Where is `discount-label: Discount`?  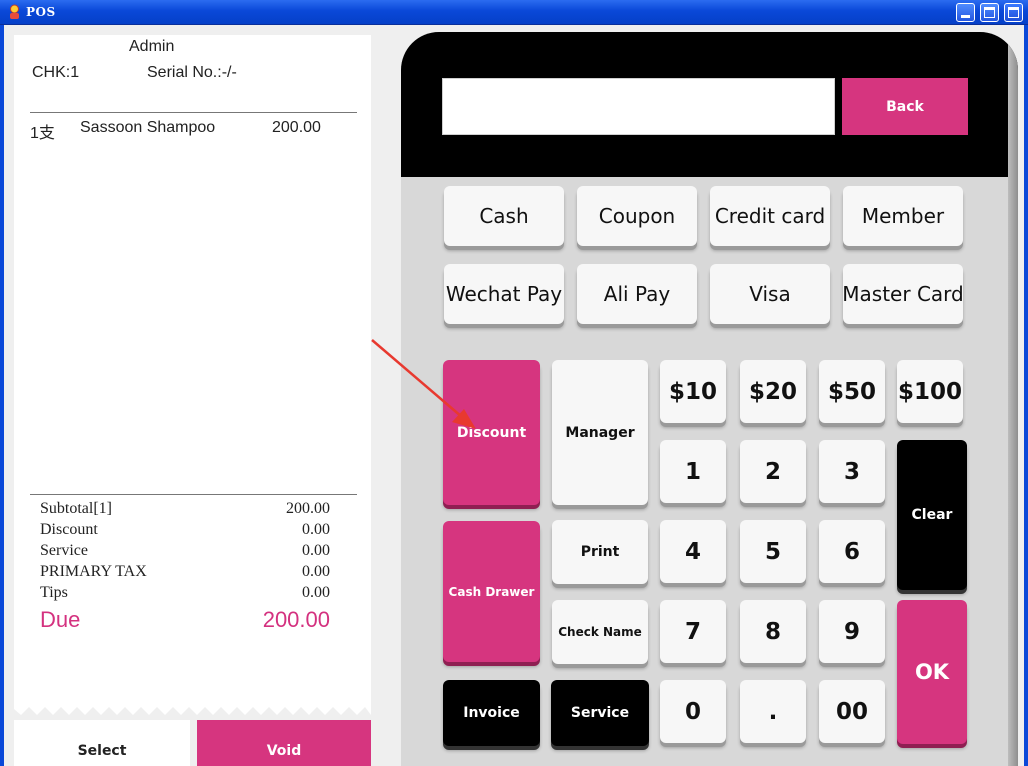 discount-label: Discount is located at coordinates (69, 529).